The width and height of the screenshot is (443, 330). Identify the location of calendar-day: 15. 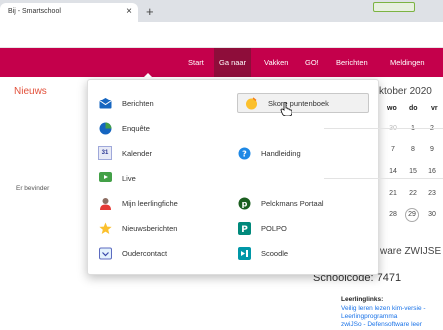
(413, 171).